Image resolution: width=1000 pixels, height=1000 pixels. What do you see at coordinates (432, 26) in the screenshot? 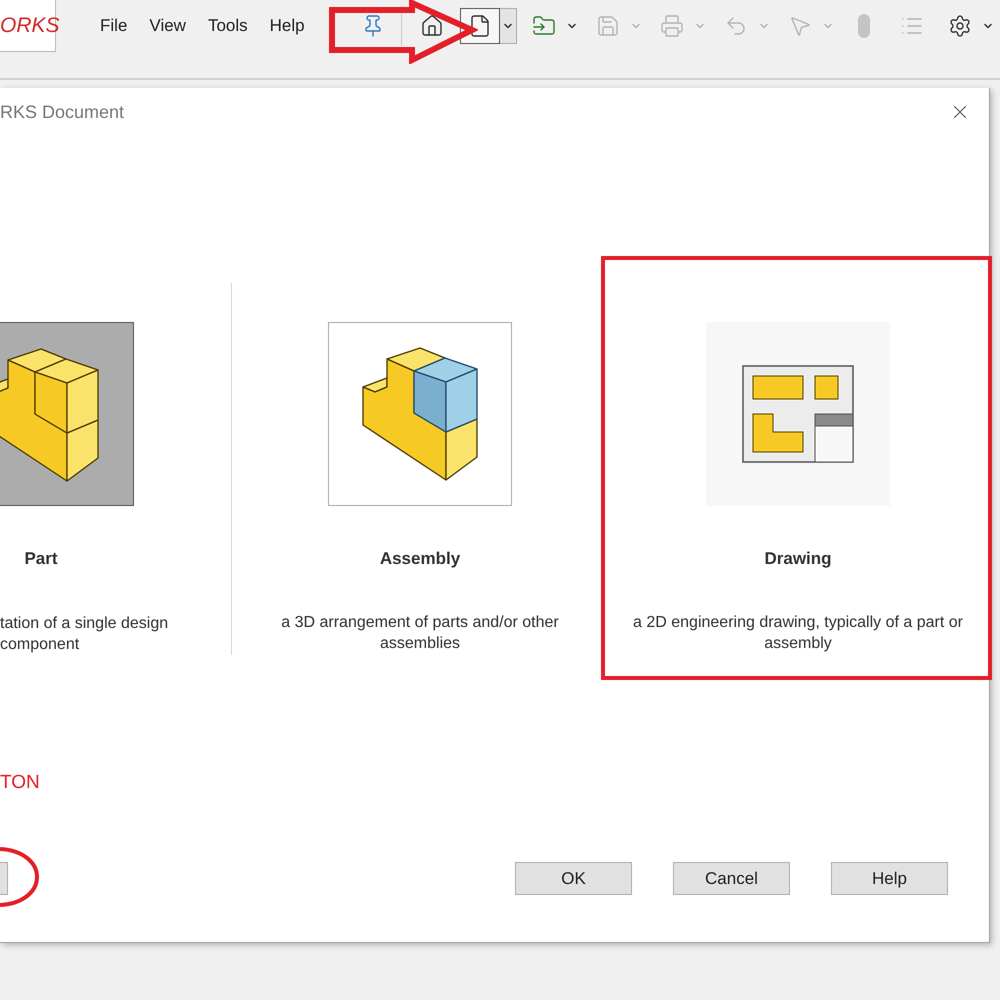
I see `home-icon` at bounding box center [432, 26].